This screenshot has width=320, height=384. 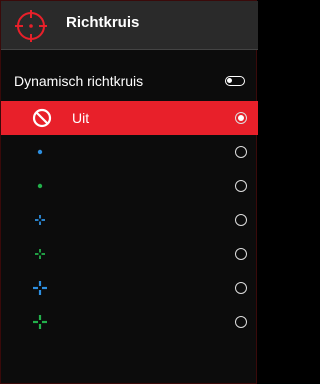 I want to click on radio-dot, so click(x=241, y=118).